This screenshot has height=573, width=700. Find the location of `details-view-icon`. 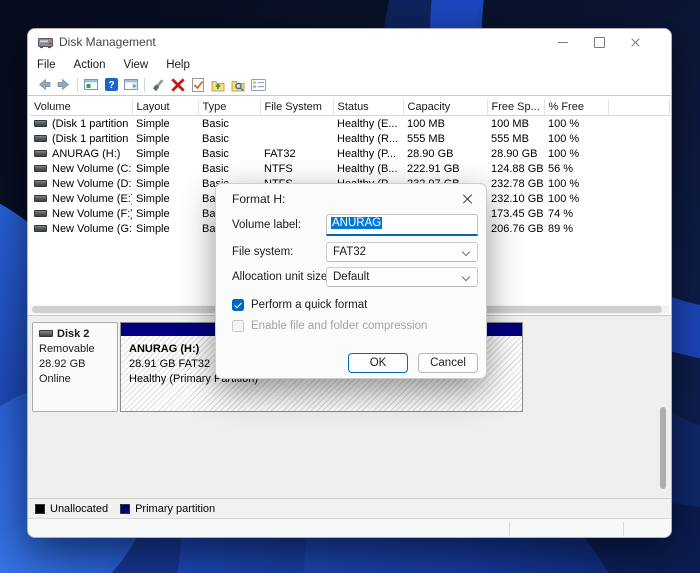

details-view-icon is located at coordinates (258, 84).